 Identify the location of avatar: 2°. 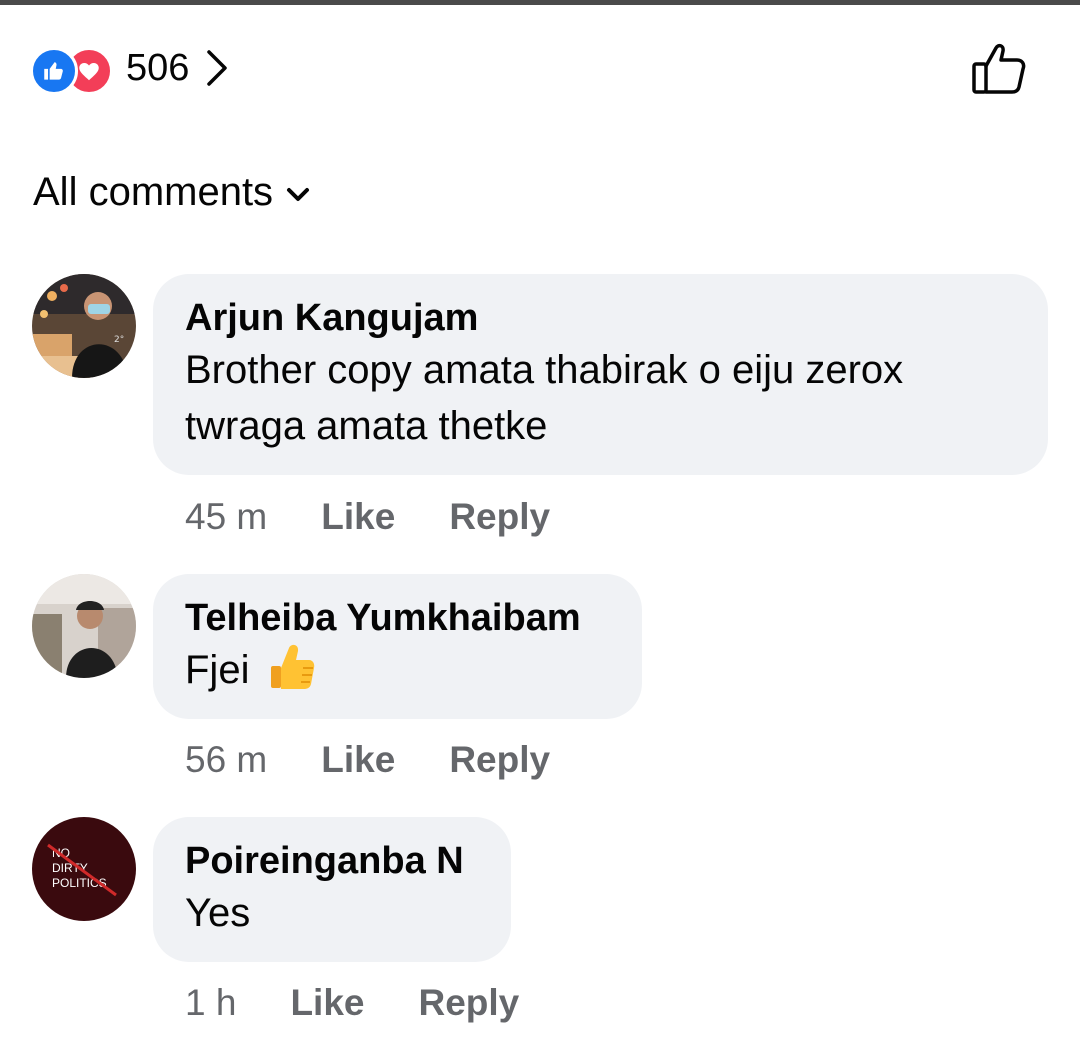
(84, 326).